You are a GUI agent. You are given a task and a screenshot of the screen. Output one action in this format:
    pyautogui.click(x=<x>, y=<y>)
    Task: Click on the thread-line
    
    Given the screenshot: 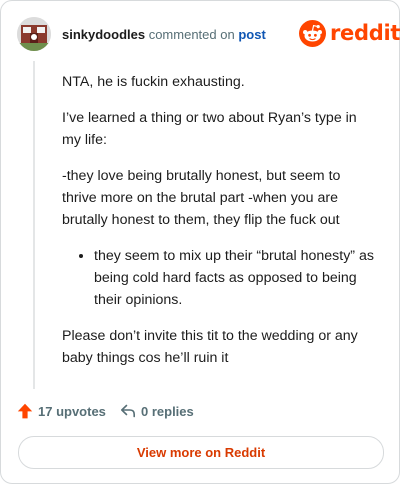 What is the action you would take?
    pyautogui.click(x=34, y=225)
    